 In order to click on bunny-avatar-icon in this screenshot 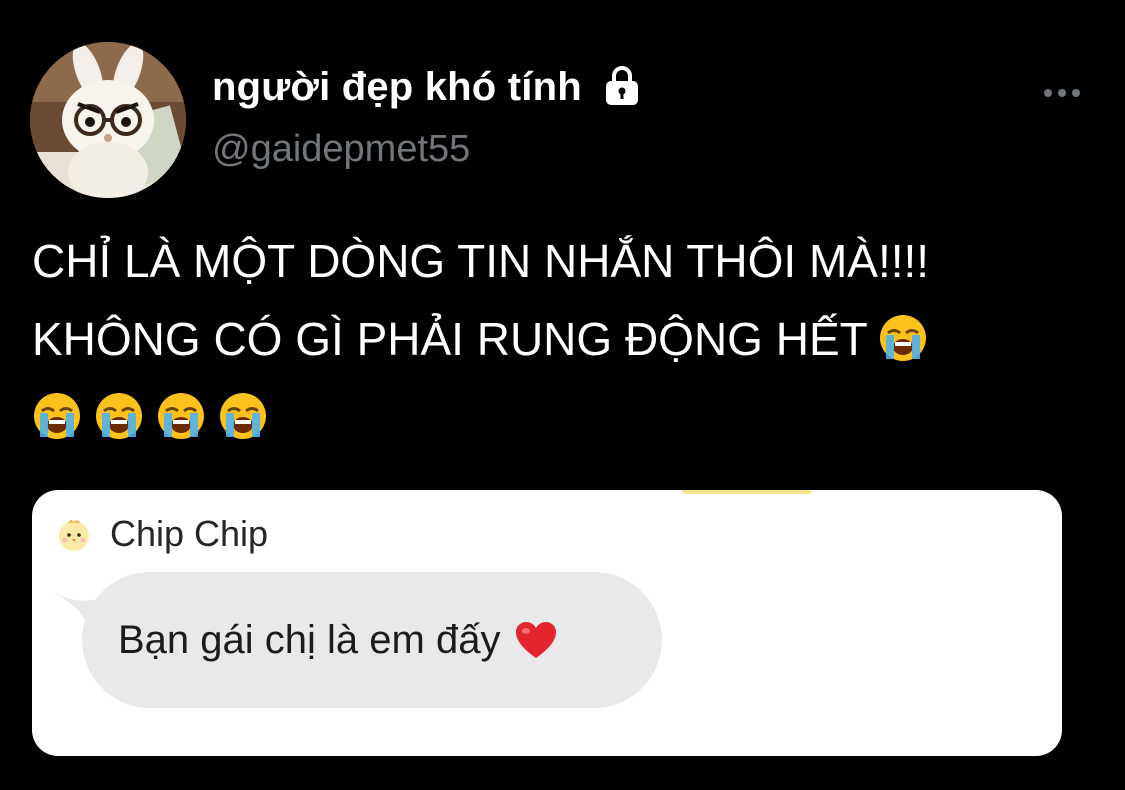, I will do `click(108, 120)`.